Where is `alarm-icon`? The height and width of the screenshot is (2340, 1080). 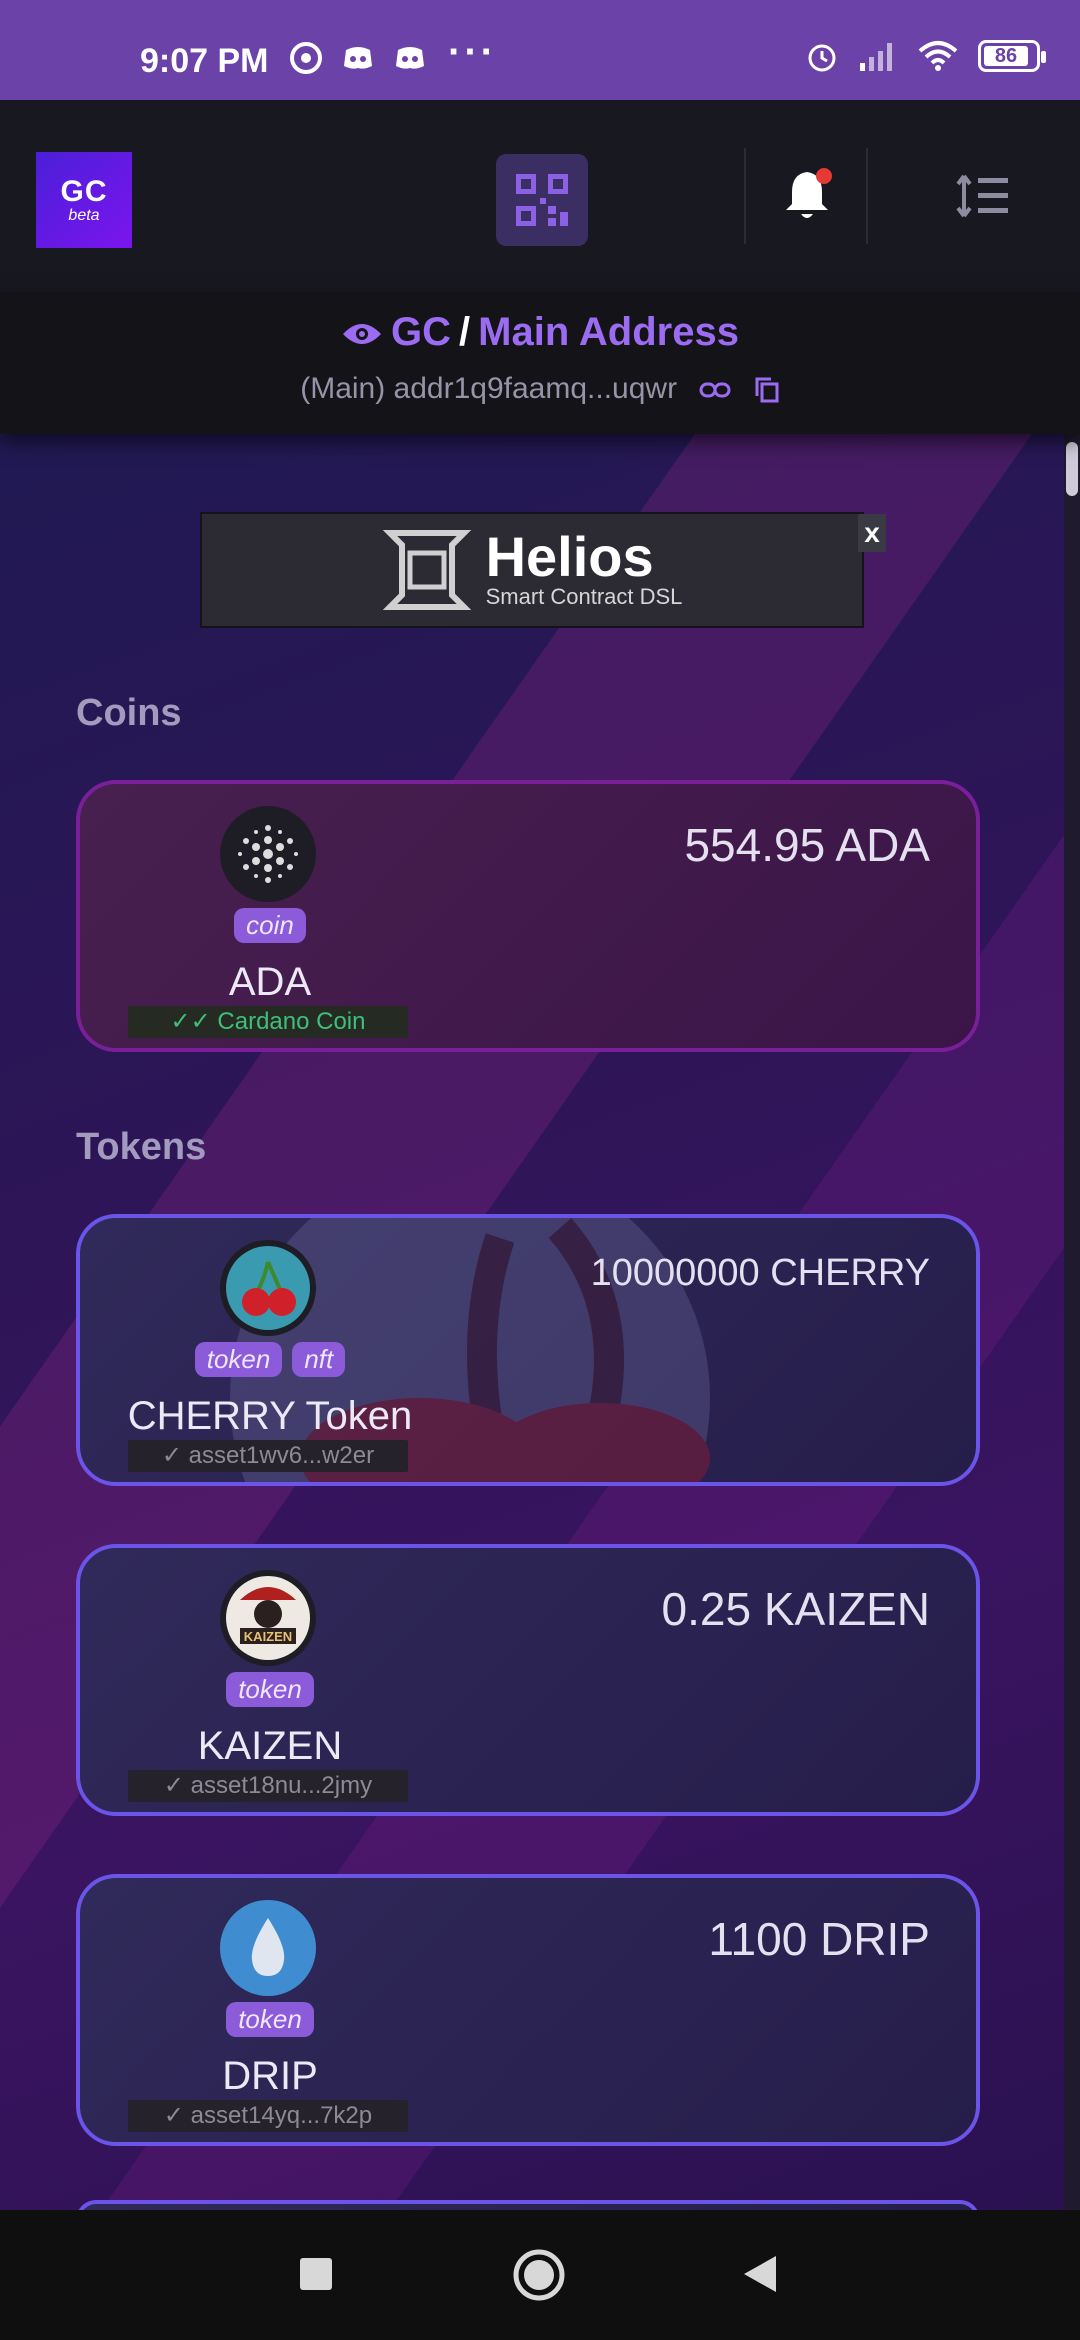 alarm-icon is located at coordinates (822, 58).